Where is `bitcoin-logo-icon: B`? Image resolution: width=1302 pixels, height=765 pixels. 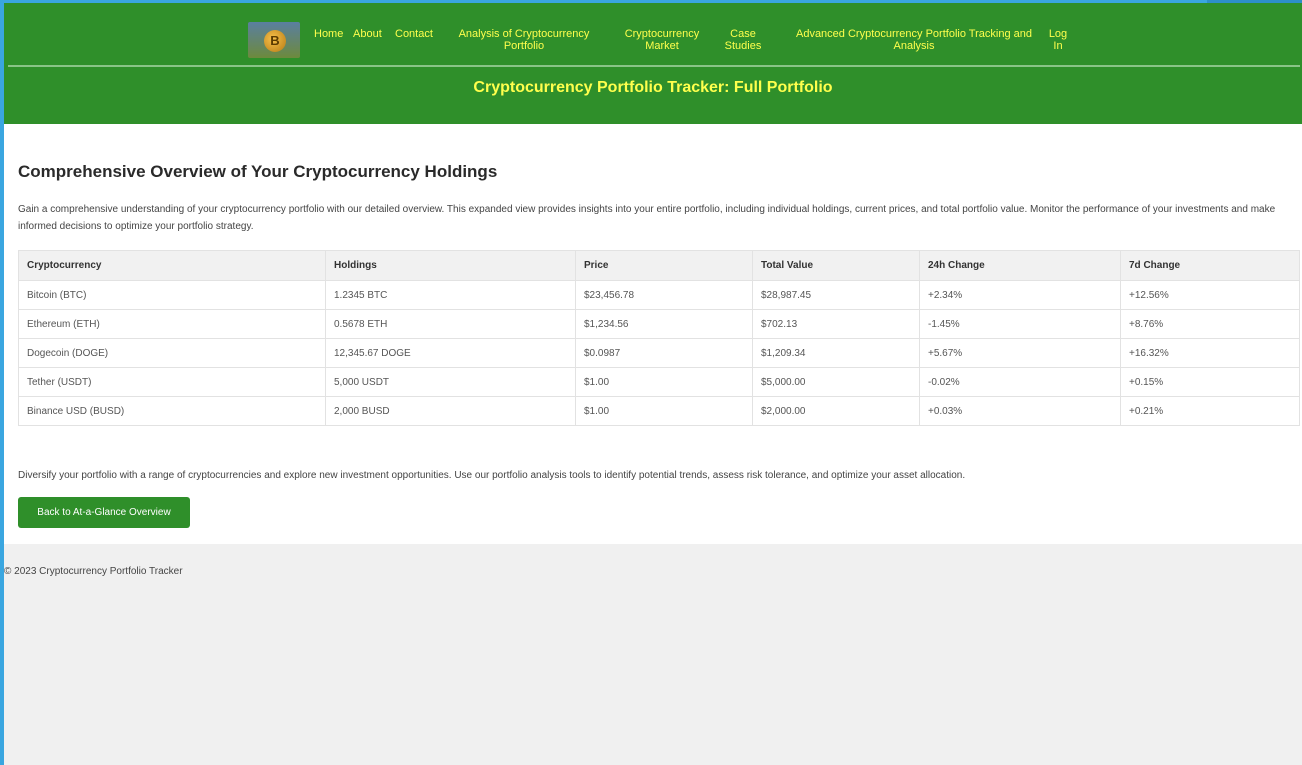
bitcoin-logo-icon: B is located at coordinates (274, 40).